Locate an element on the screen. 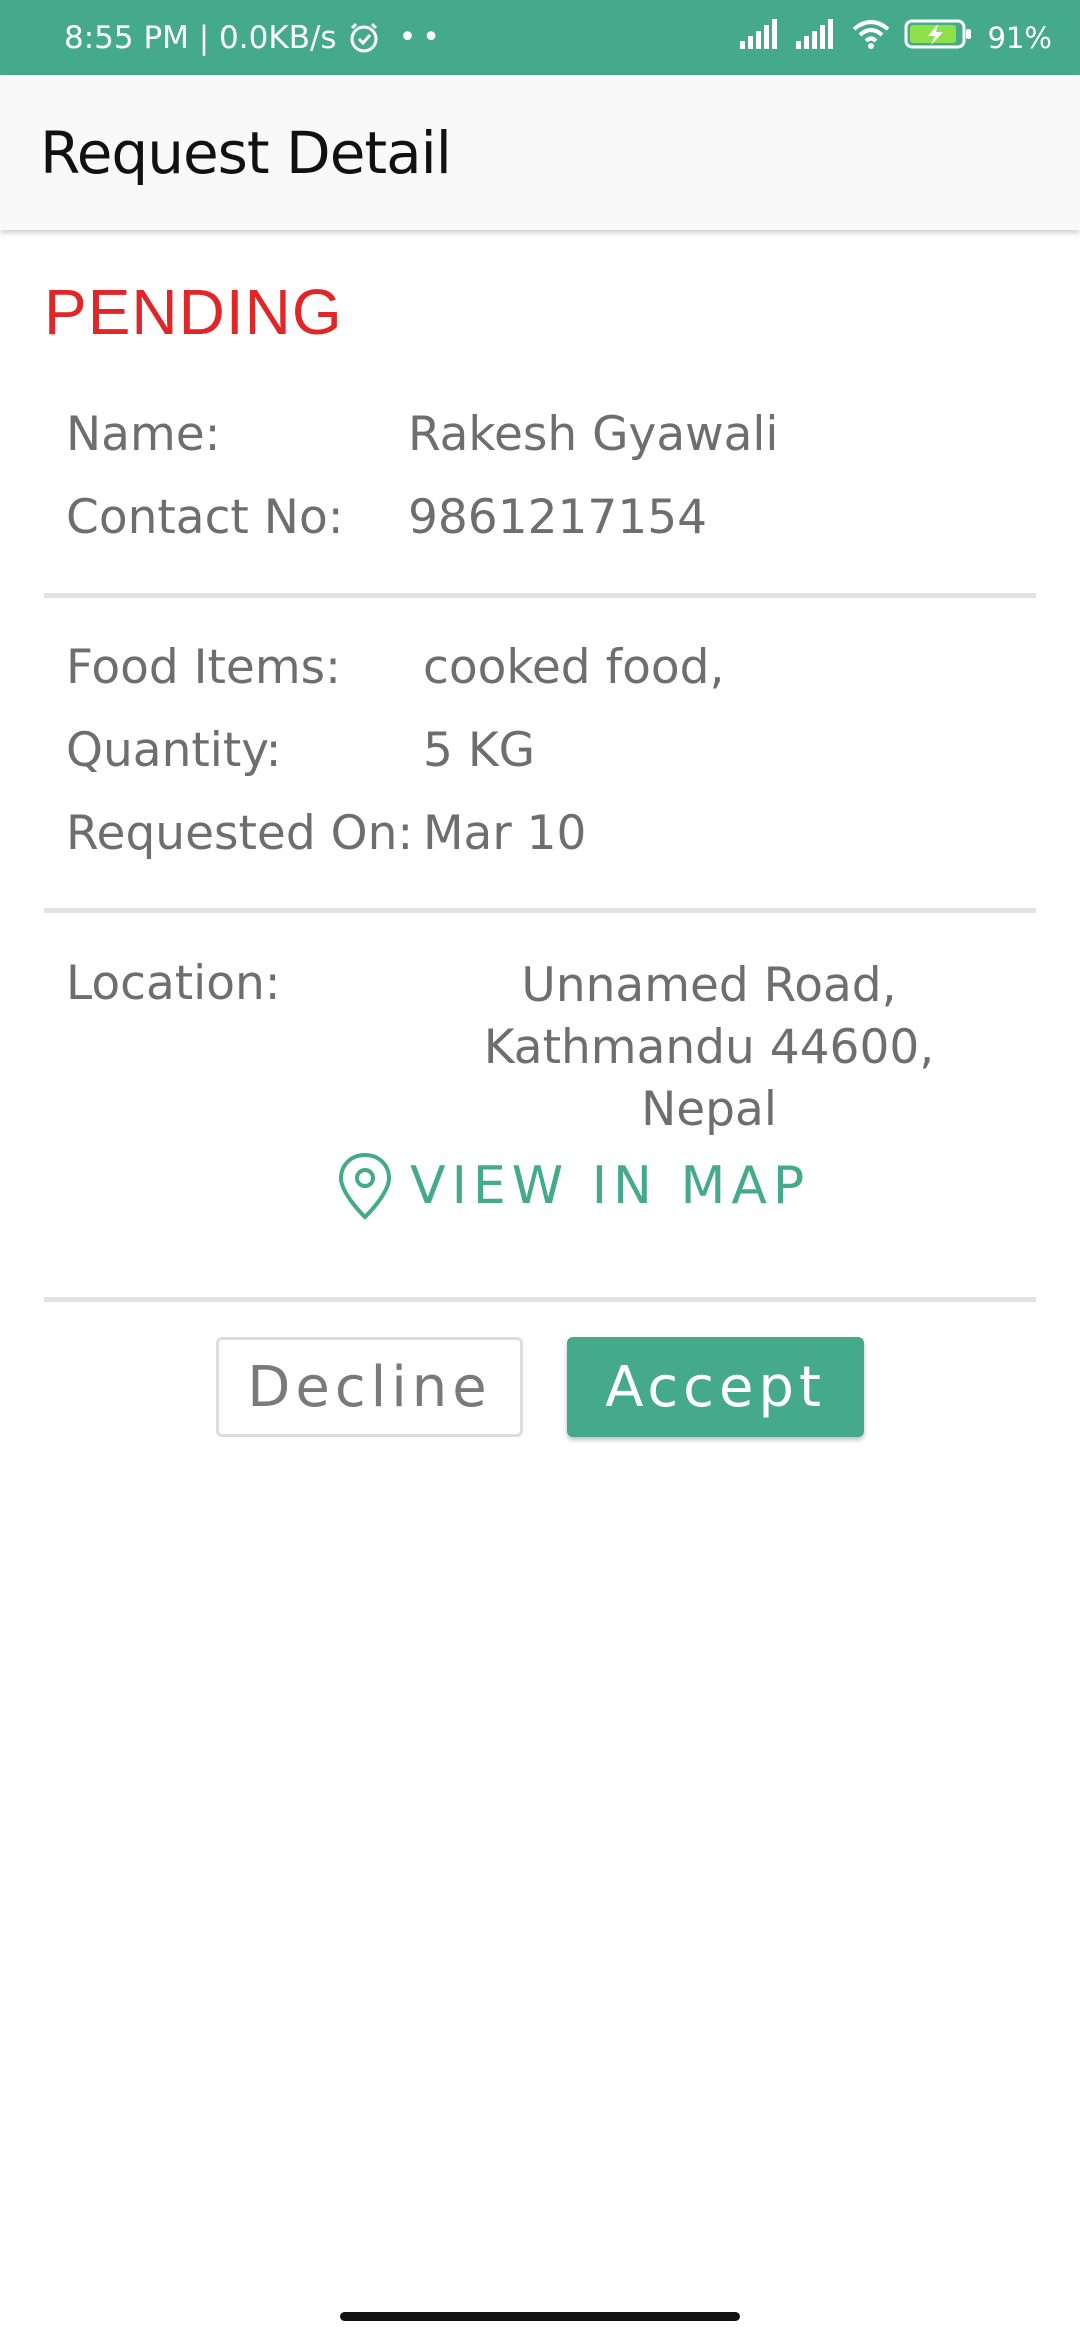 This screenshot has width=1080, height=2340. status-right: 91% is located at coordinates (895, 37).